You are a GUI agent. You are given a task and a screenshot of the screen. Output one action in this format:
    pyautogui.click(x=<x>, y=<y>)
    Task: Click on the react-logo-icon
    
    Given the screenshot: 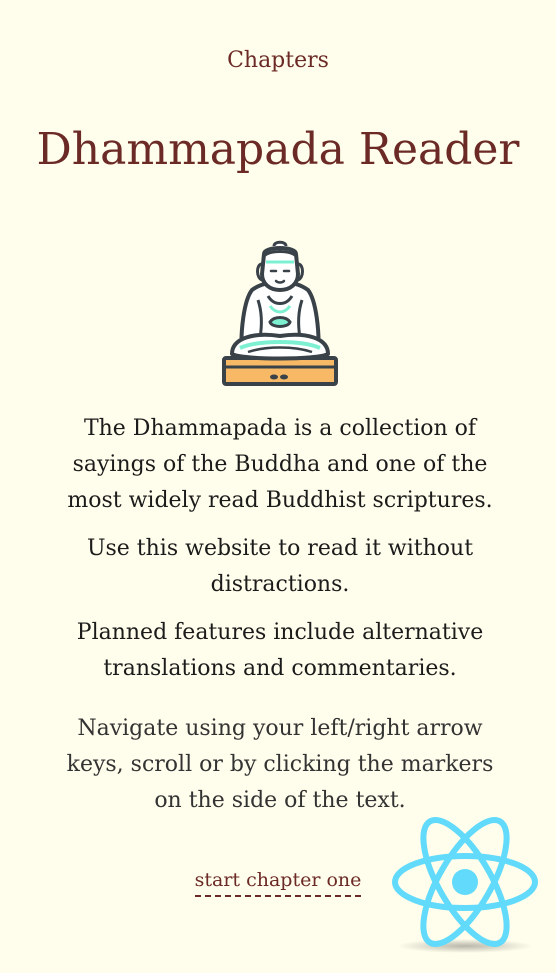 What is the action you would take?
    pyautogui.click(x=465, y=885)
    